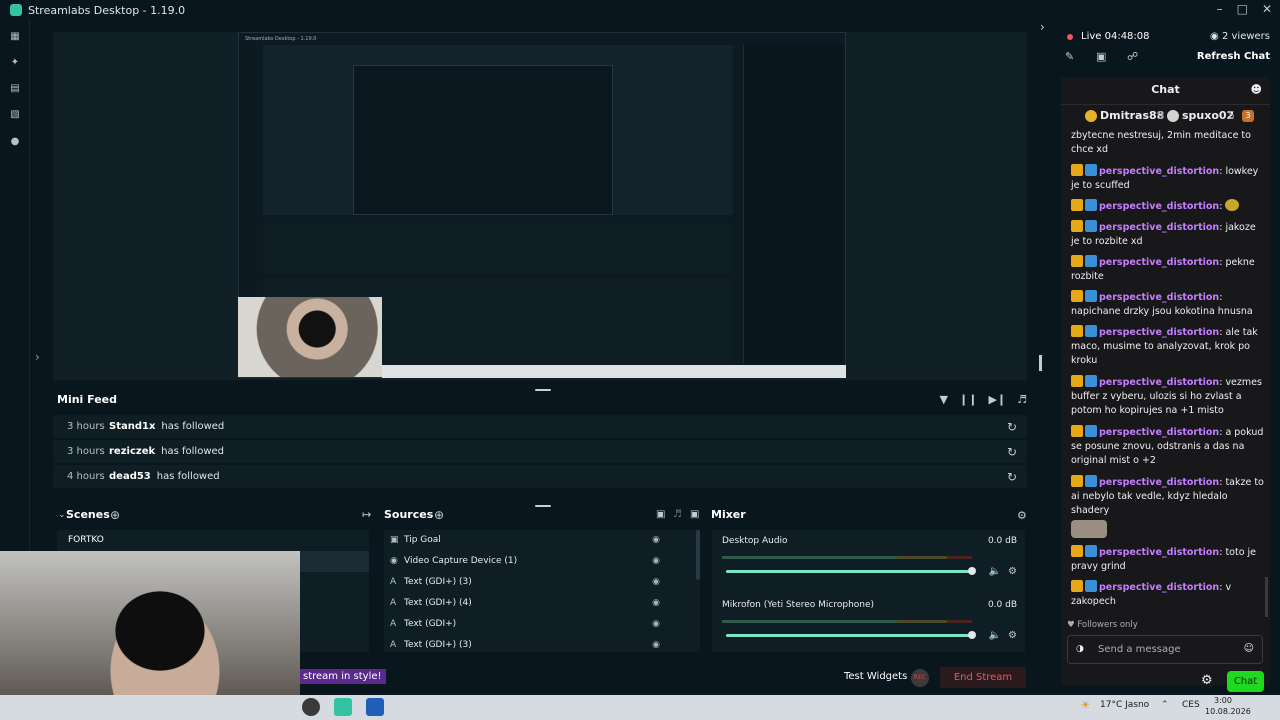 The width and height of the screenshot is (1280, 720). What do you see at coordinates (920, 678) in the screenshot?
I see `record-button: REC` at bounding box center [920, 678].